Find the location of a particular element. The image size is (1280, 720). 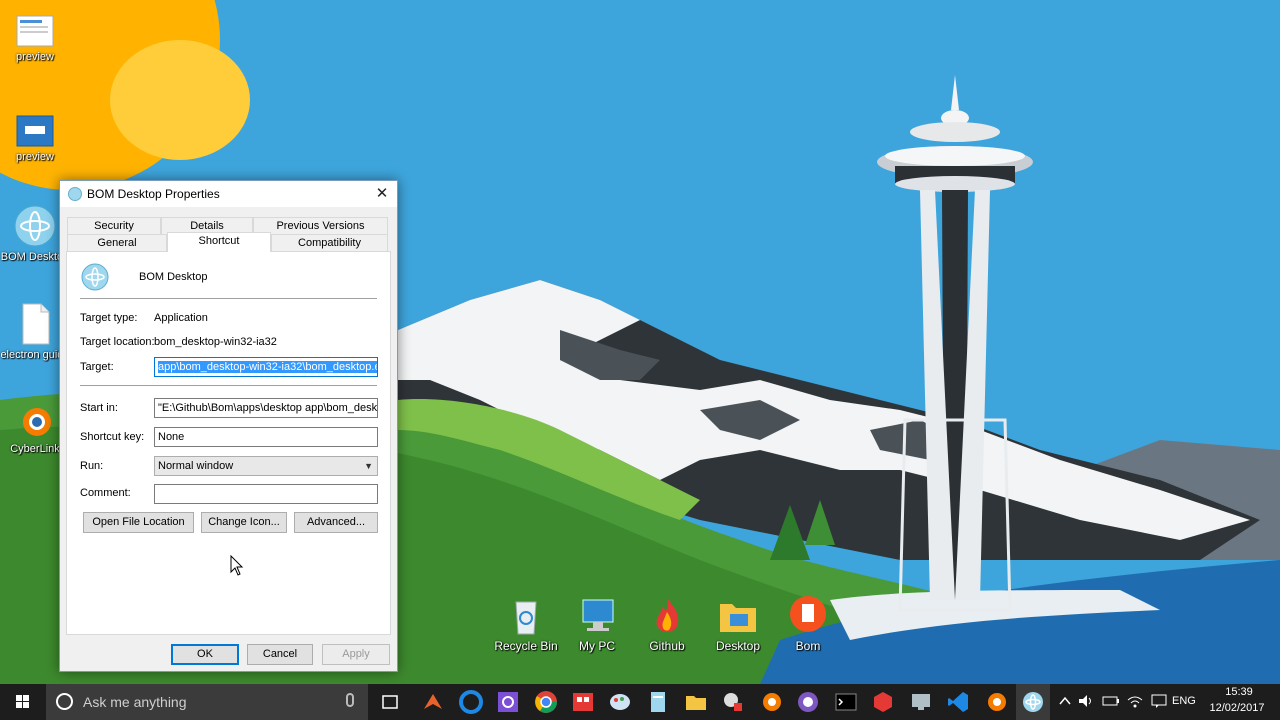

desktop-icon-my-pc: My PC is located at coordinates (597, 623).